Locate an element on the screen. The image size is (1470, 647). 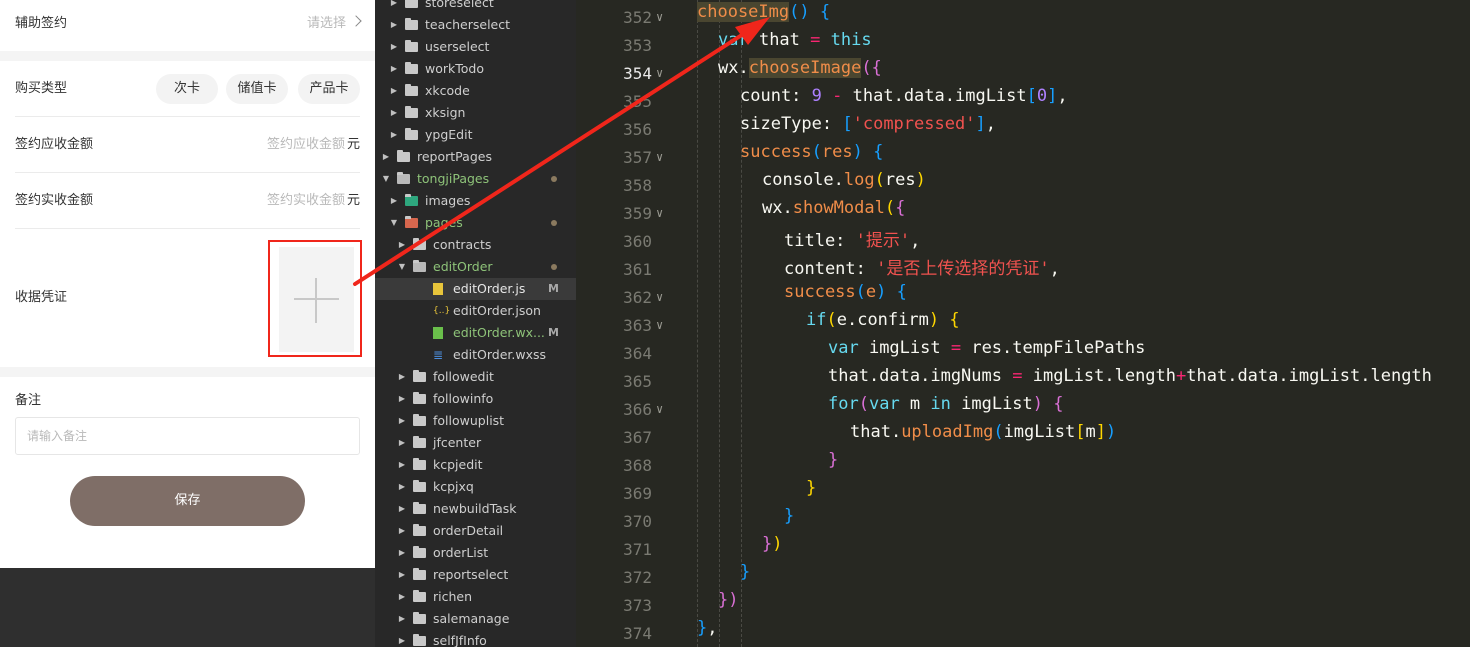
tree-item: ▶ jfcenter is located at coordinates (475, 443).